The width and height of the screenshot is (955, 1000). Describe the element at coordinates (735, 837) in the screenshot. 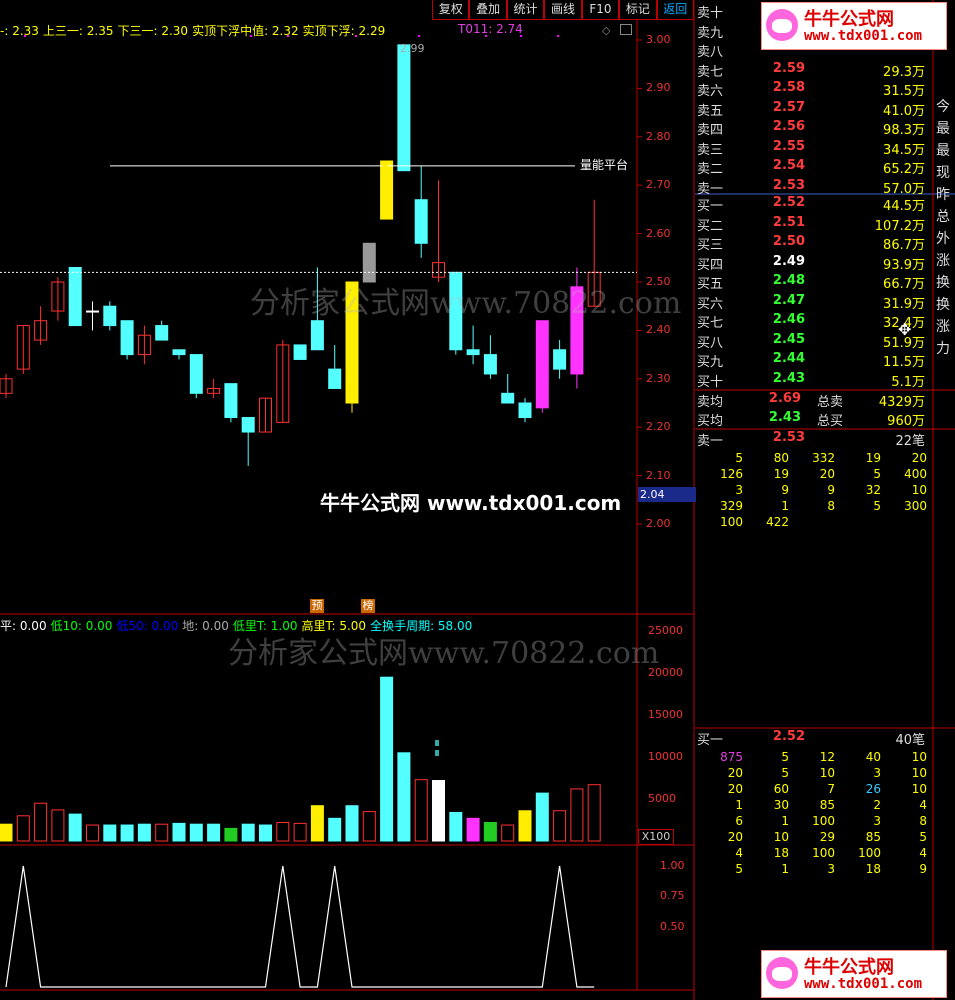

I see `queue-cell: 20` at that location.